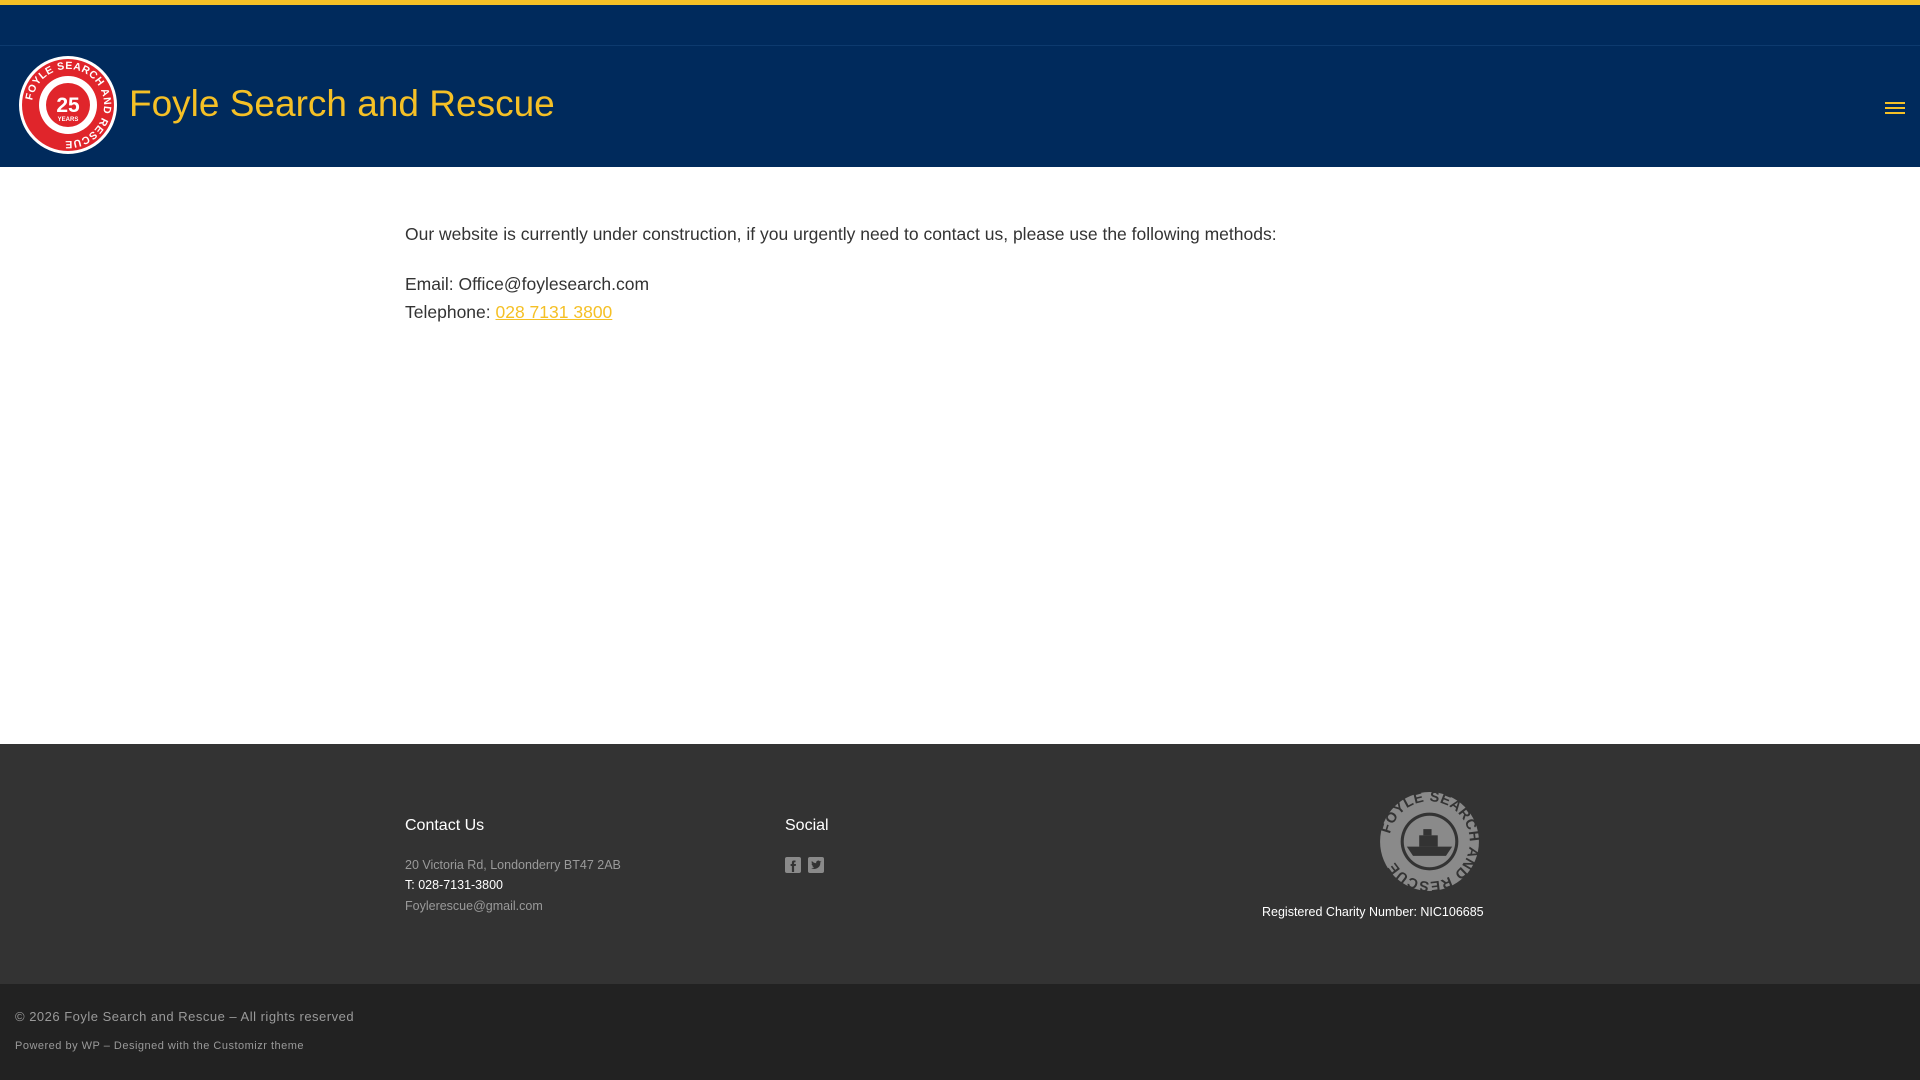 The height and width of the screenshot is (1080, 1920). I want to click on twitter-icon, so click(816, 865).